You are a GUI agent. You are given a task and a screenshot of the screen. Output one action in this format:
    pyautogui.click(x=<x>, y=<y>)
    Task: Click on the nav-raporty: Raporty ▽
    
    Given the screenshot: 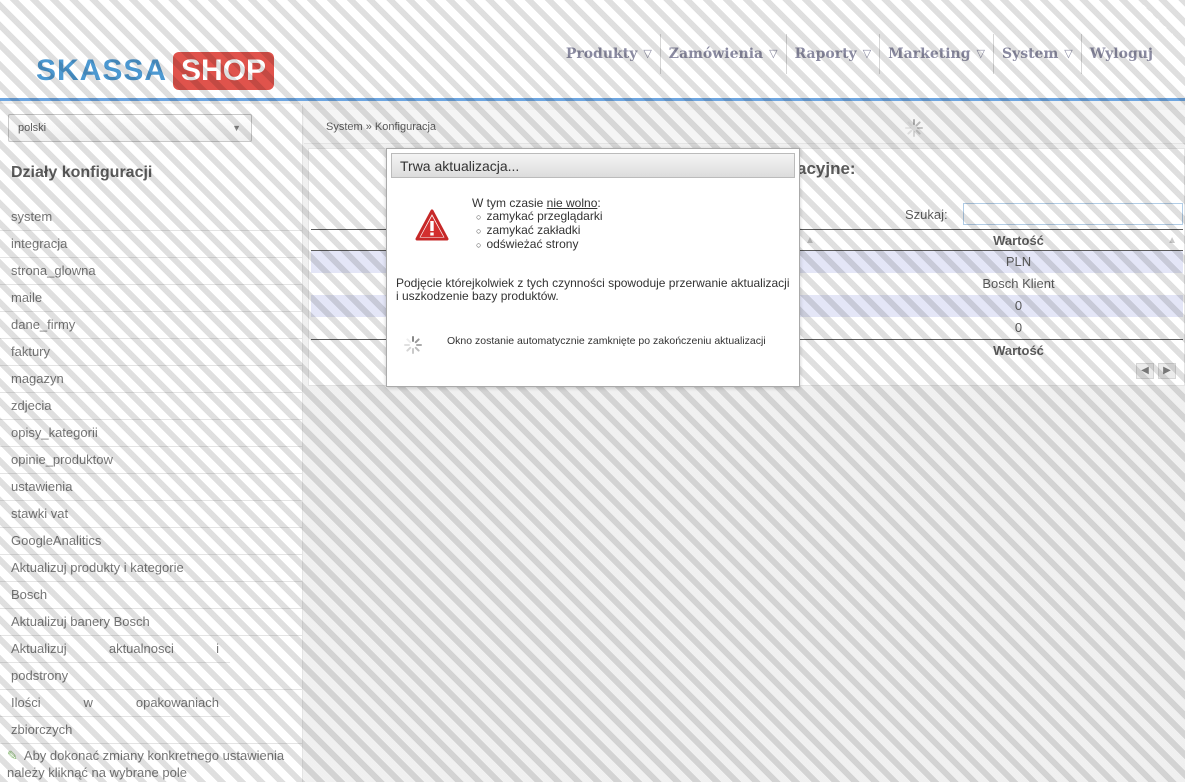 What is the action you would take?
    pyautogui.click(x=834, y=54)
    